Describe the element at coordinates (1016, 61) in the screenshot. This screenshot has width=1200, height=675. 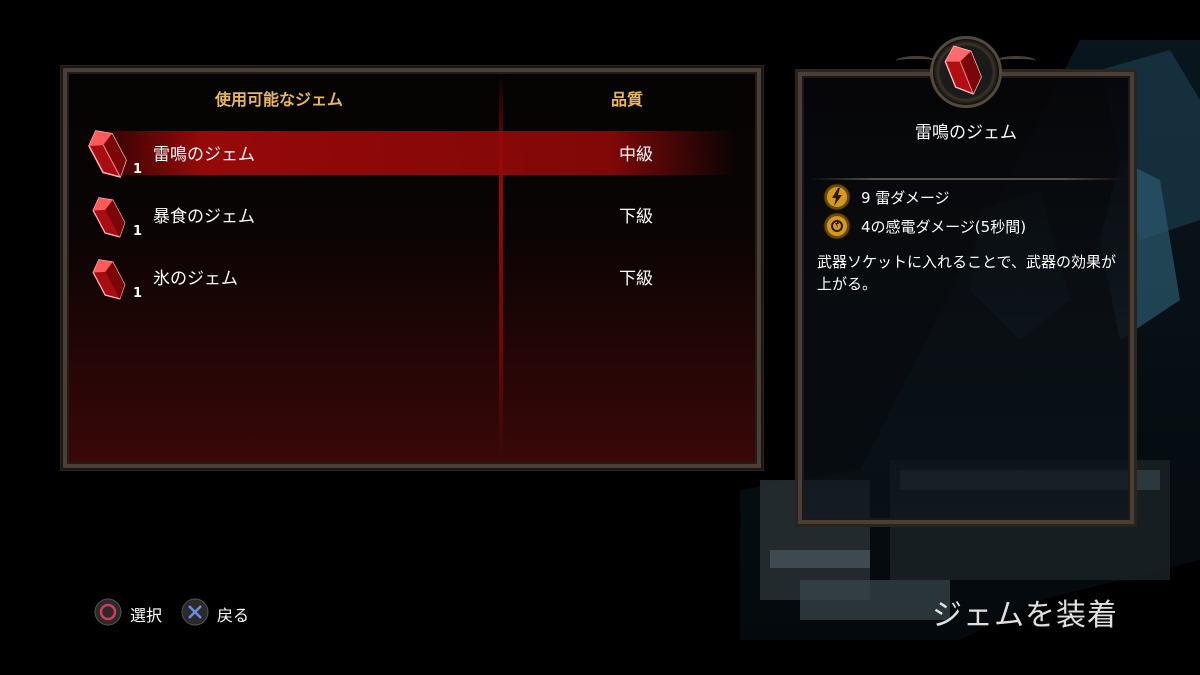
I see `medallion-ornament` at that location.